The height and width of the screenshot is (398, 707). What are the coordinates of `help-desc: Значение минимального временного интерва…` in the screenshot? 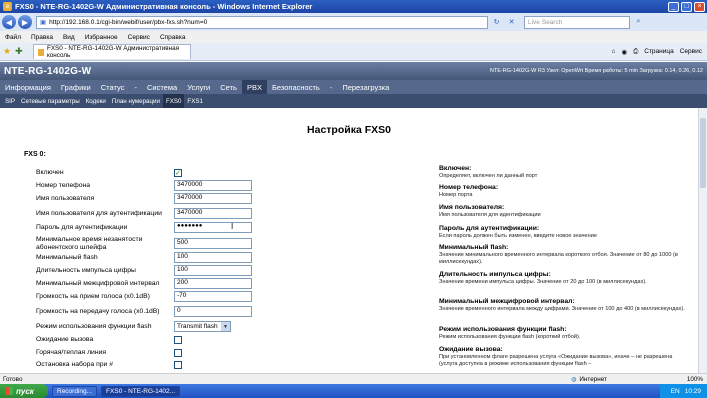 It's located at (558, 258).